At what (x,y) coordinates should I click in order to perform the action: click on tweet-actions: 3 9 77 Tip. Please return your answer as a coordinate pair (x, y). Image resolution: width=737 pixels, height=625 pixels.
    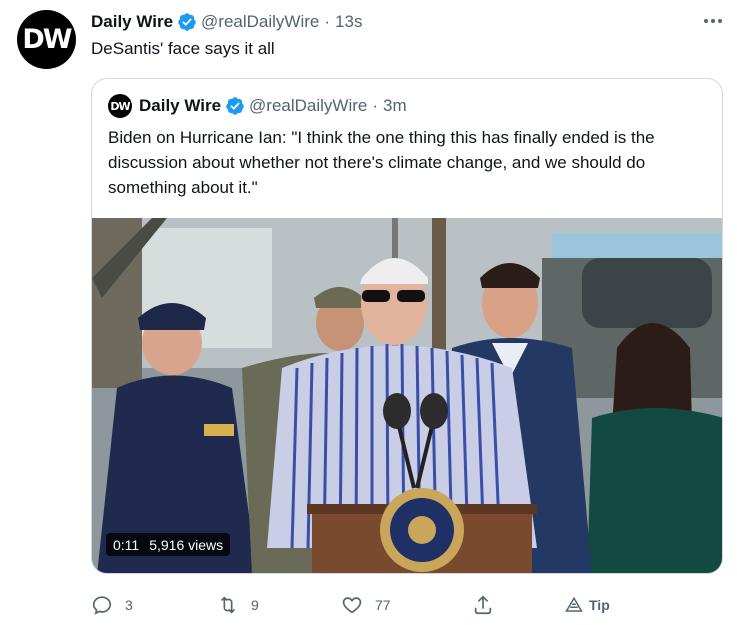
    Looking at the image, I should click on (371, 605).